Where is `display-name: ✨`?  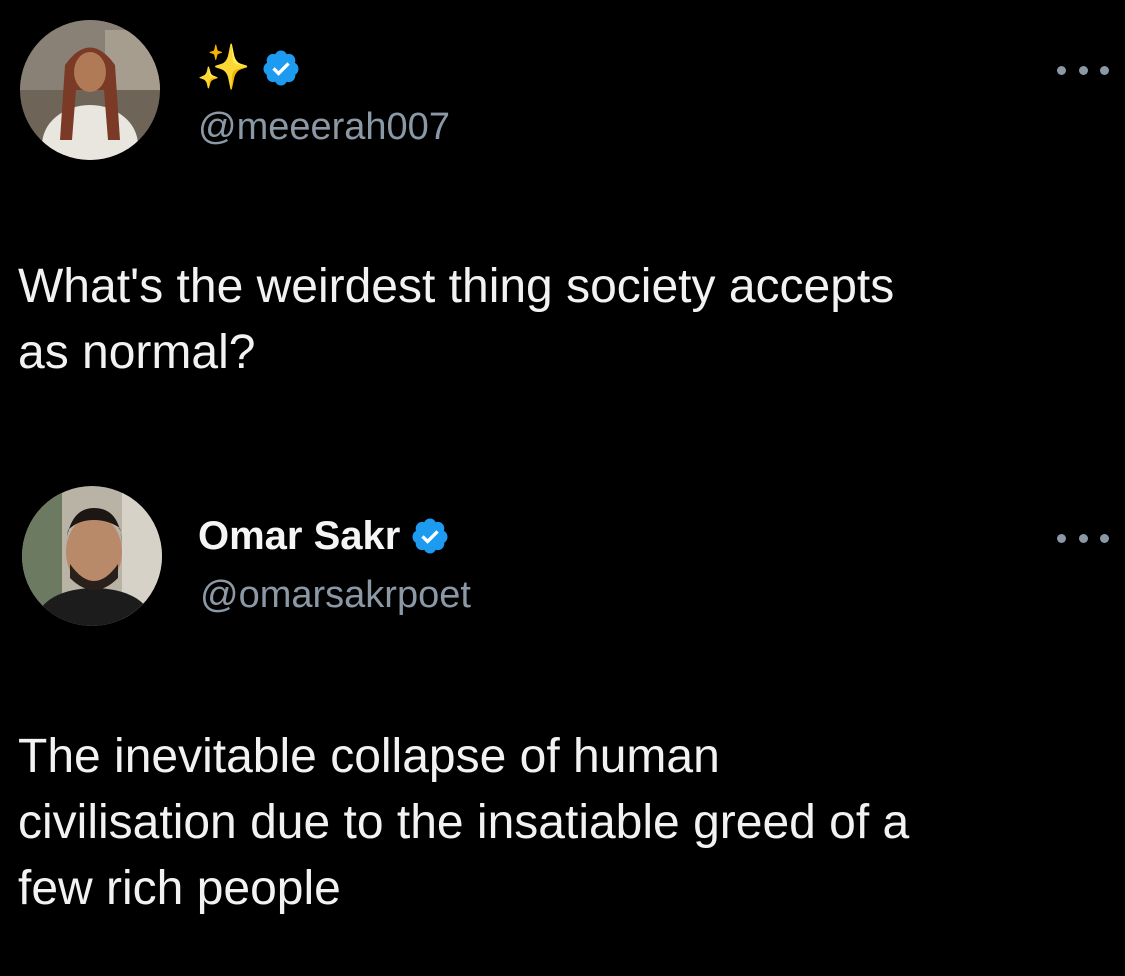
display-name: ✨ is located at coordinates (223, 68).